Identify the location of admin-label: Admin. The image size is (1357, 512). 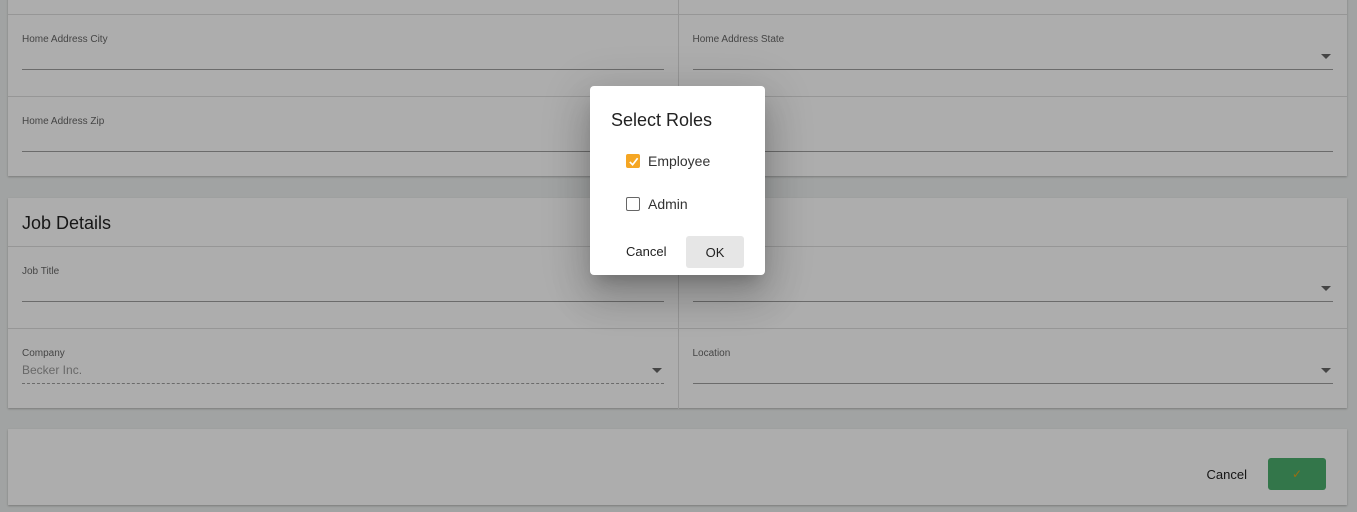
(668, 204).